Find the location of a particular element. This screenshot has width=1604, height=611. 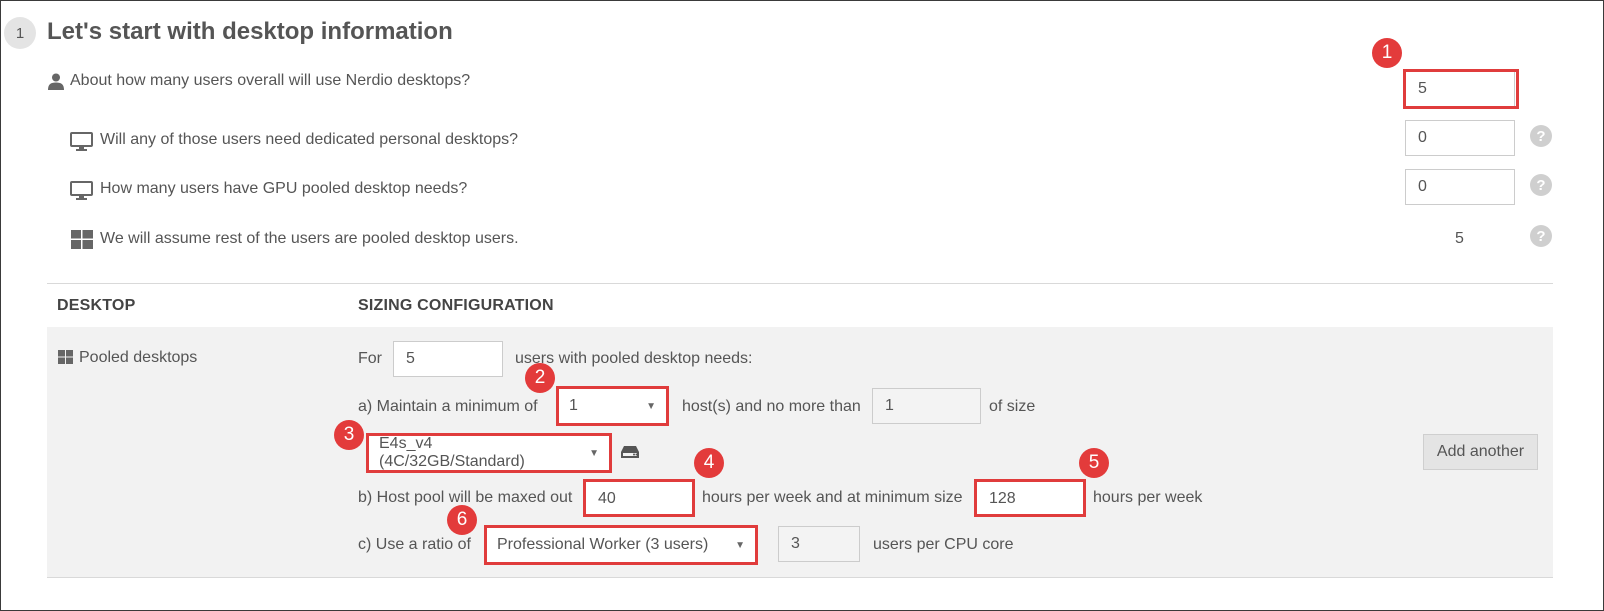

users-per-core-input is located at coordinates (819, 544).